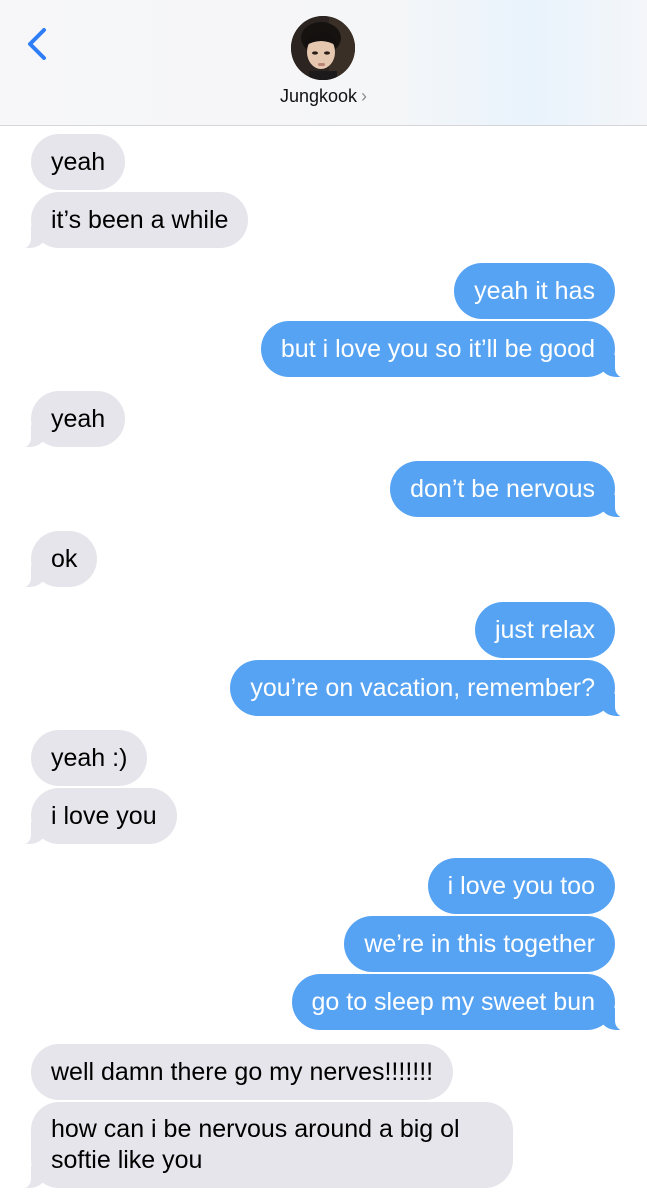 Image resolution: width=647 pixels, height=1200 pixels. I want to click on message-text: just relax, so click(544, 630).